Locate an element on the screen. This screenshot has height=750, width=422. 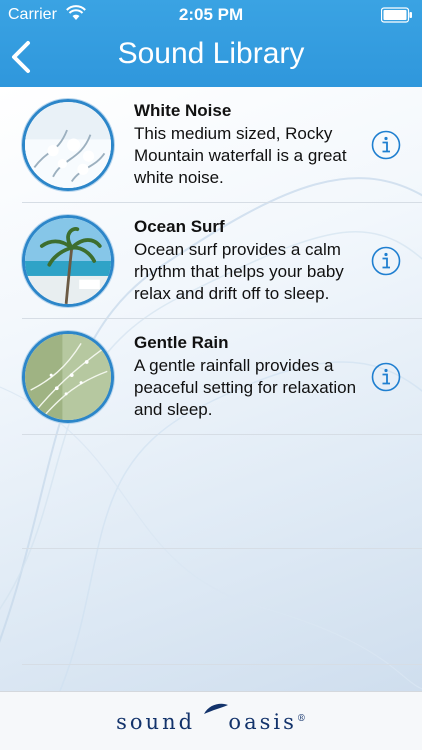
sound-title: White Noise is located at coordinates (183, 110).